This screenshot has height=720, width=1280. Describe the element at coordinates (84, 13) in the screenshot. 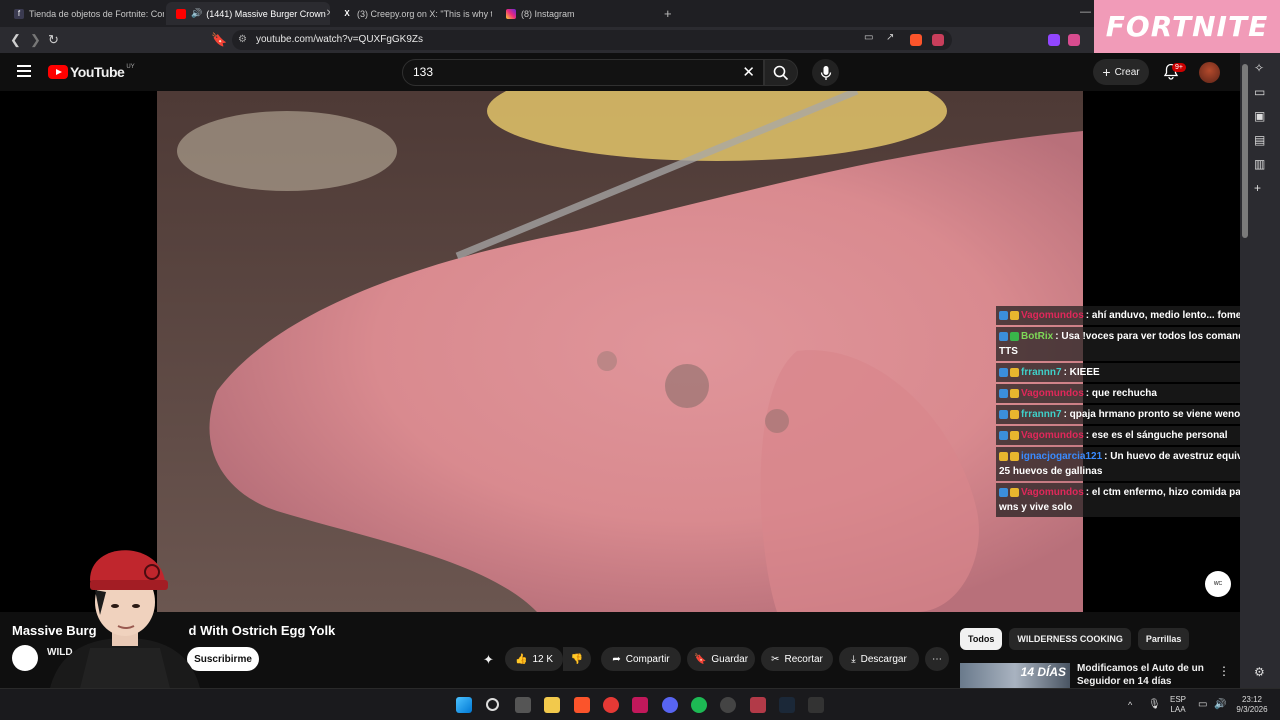

I see `tab-fortnite-store: f Tienda de objetos de Fortnite: Conte` at that location.